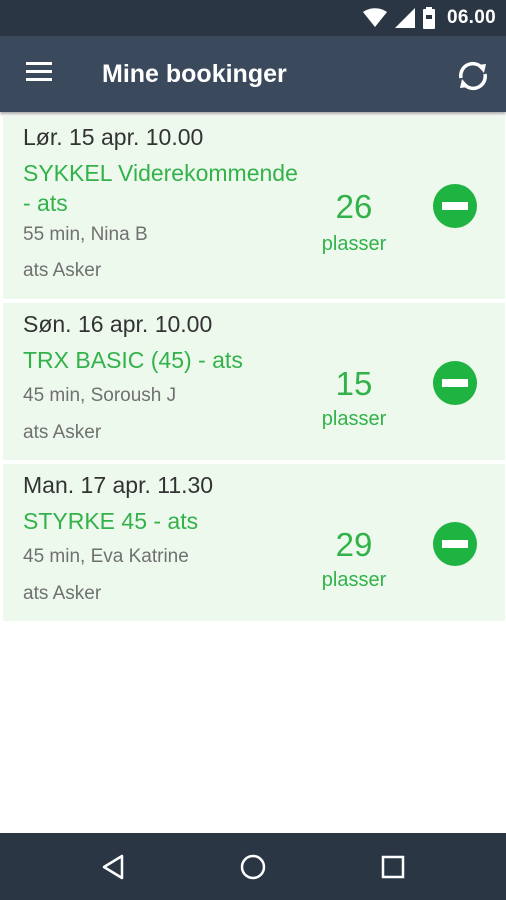 The image size is (506, 900). What do you see at coordinates (106, 556) in the screenshot?
I see `booking-details: 45 min, Eva Katrine` at bounding box center [106, 556].